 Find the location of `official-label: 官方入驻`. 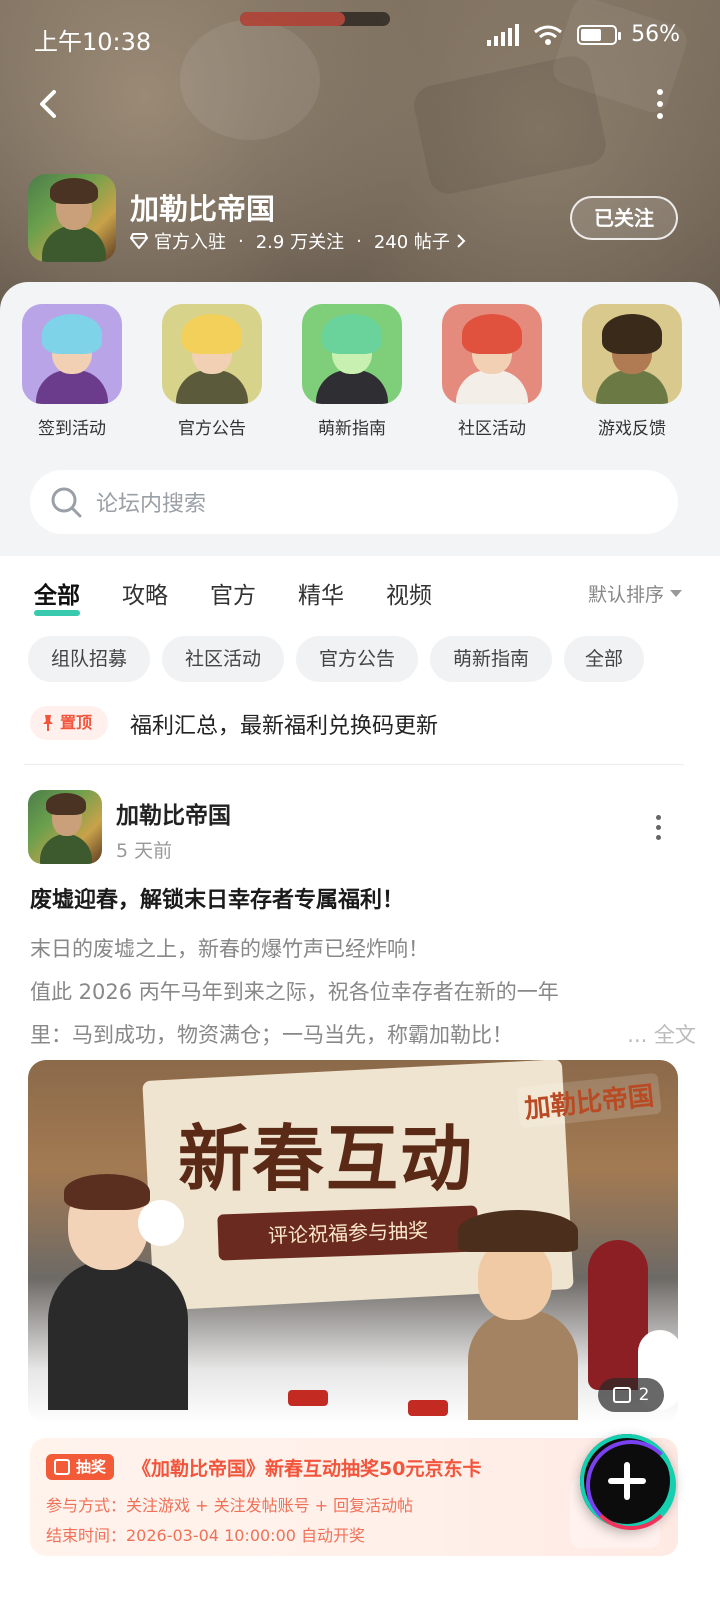

official-label: 官方入驻 is located at coordinates (190, 242).